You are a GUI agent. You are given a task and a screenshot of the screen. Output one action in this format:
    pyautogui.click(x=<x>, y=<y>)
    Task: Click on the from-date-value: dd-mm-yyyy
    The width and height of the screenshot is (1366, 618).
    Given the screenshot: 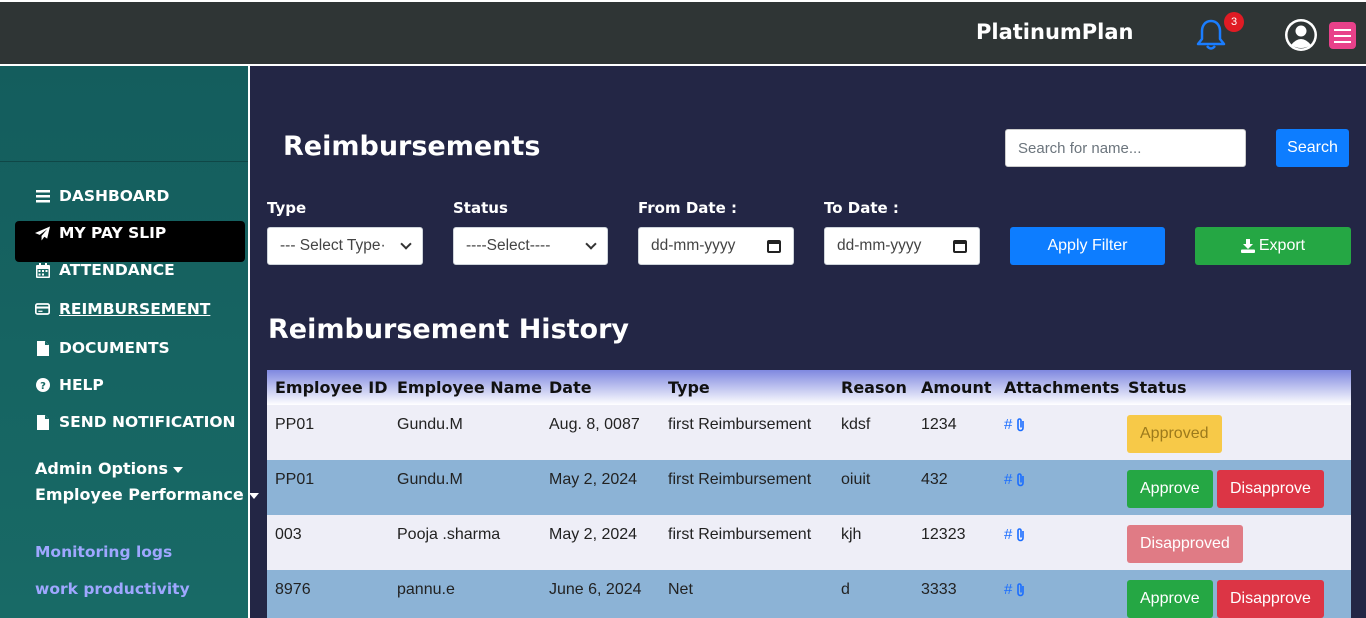 What is the action you would take?
    pyautogui.click(x=693, y=245)
    